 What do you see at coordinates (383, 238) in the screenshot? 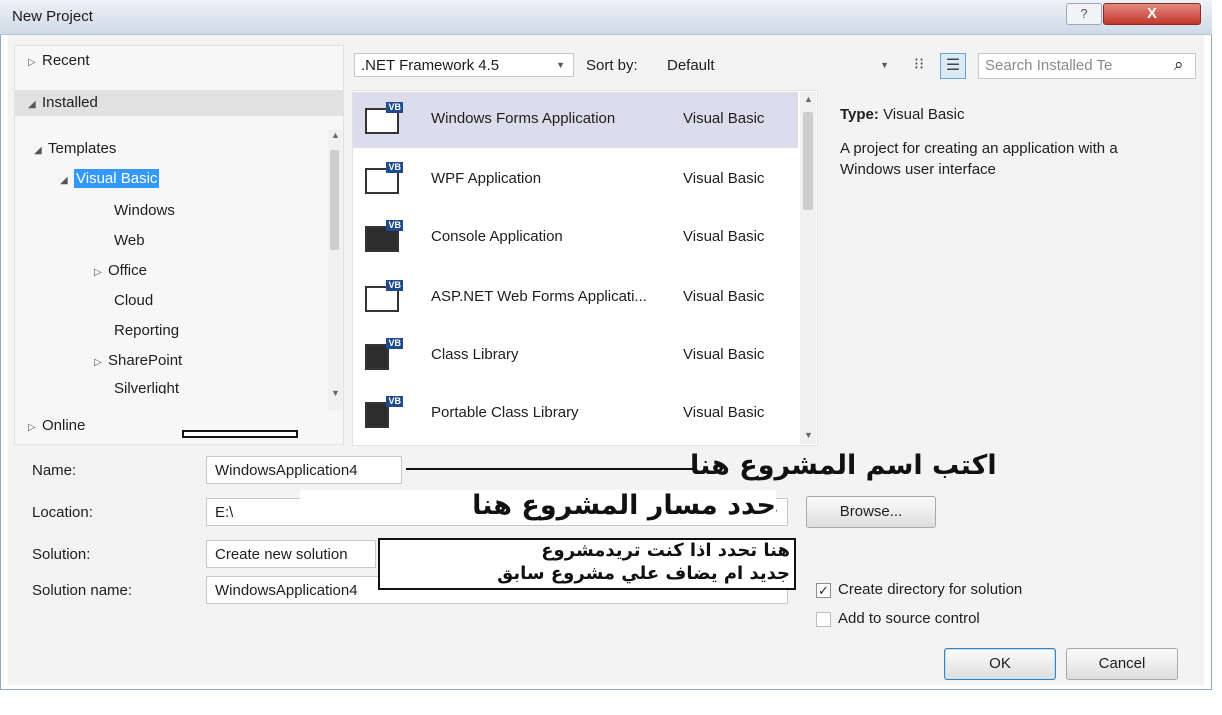
I see `console-template-icon: VB` at bounding box center [383, 238].